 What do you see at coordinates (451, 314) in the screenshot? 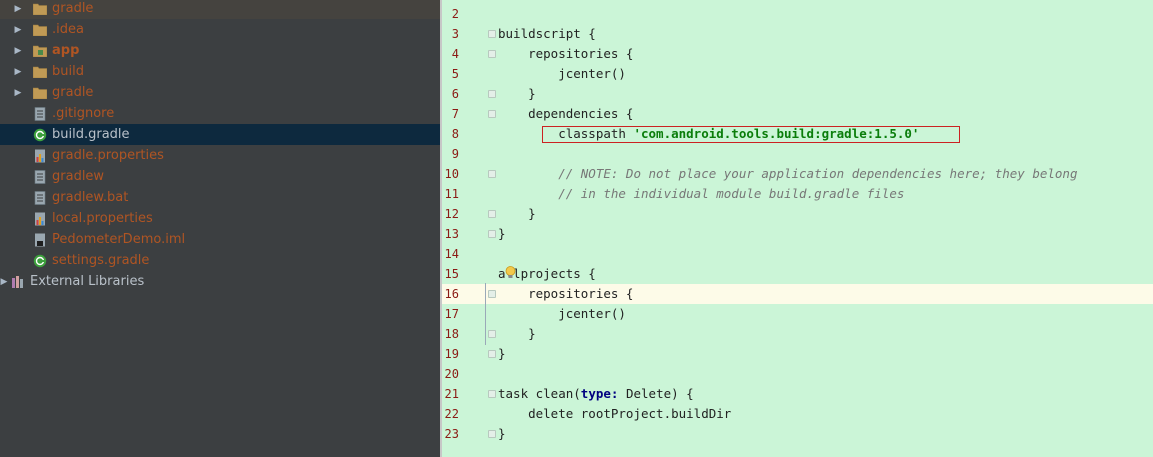
I see `line-number: 17` at bounding box center [451, 314].